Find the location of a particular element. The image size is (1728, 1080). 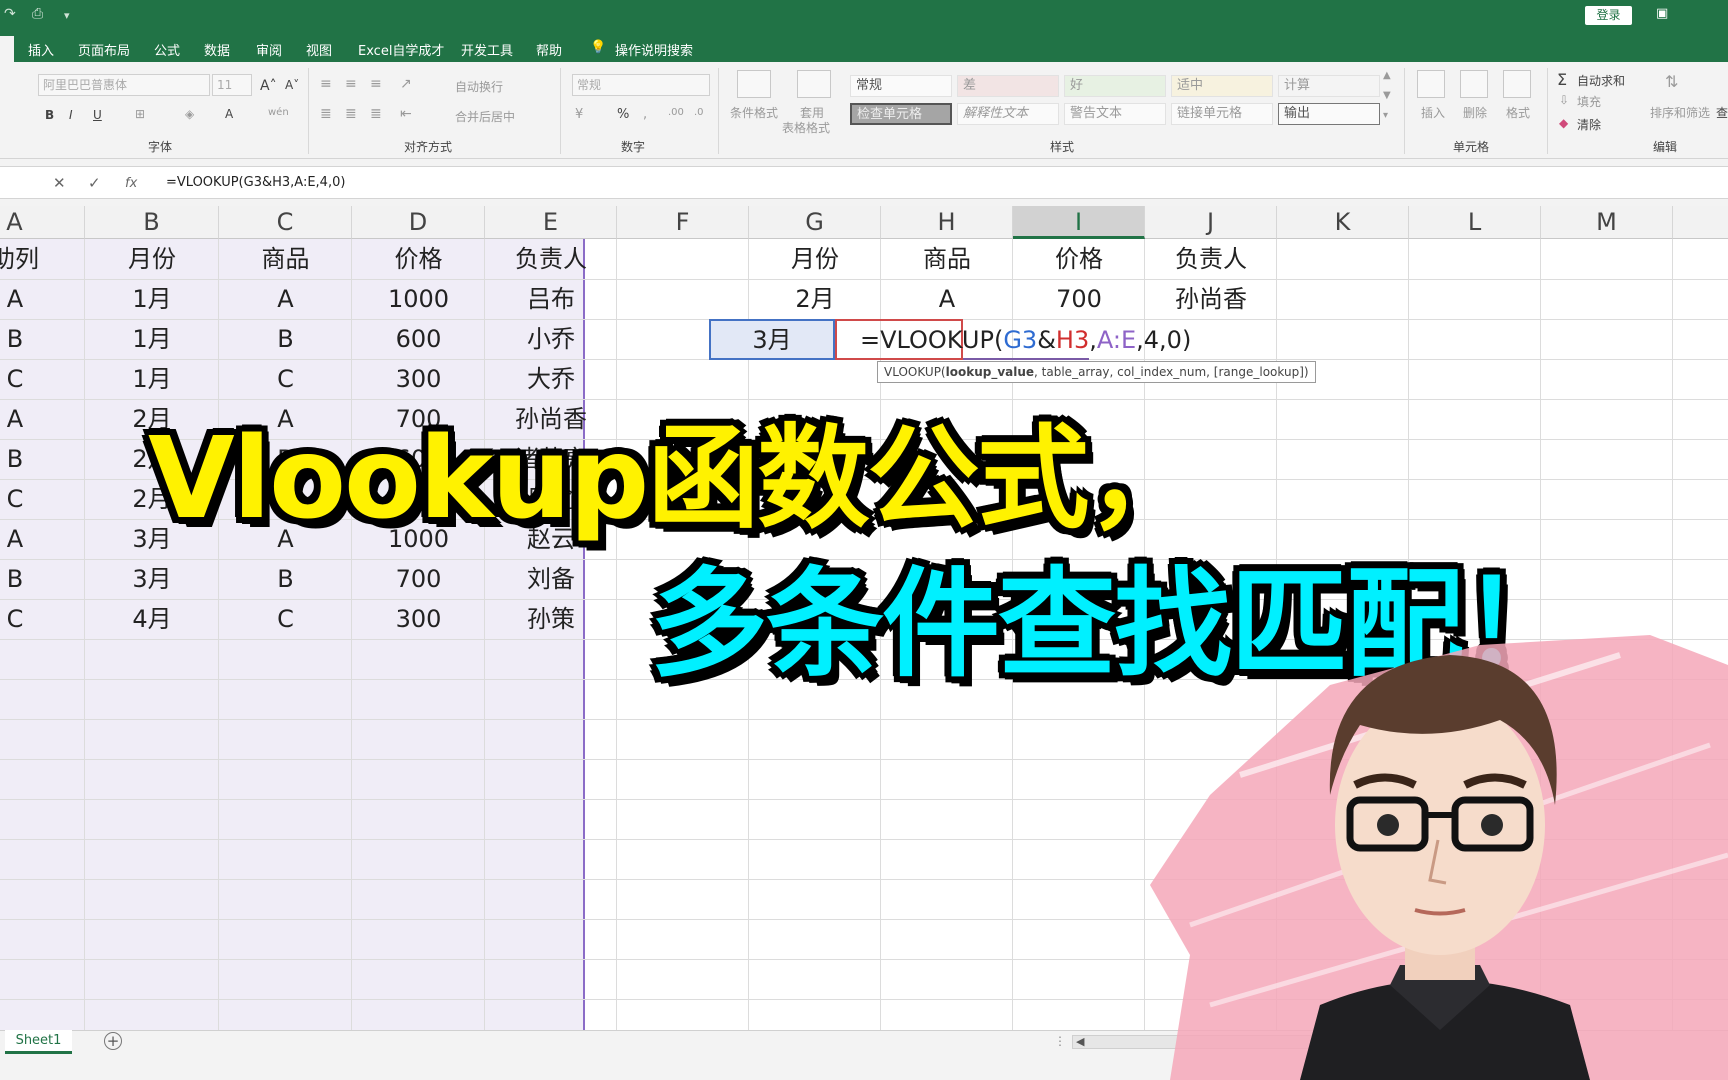

styles-scroll-up-icon: ▲ is located at coordinates (1387, 75).